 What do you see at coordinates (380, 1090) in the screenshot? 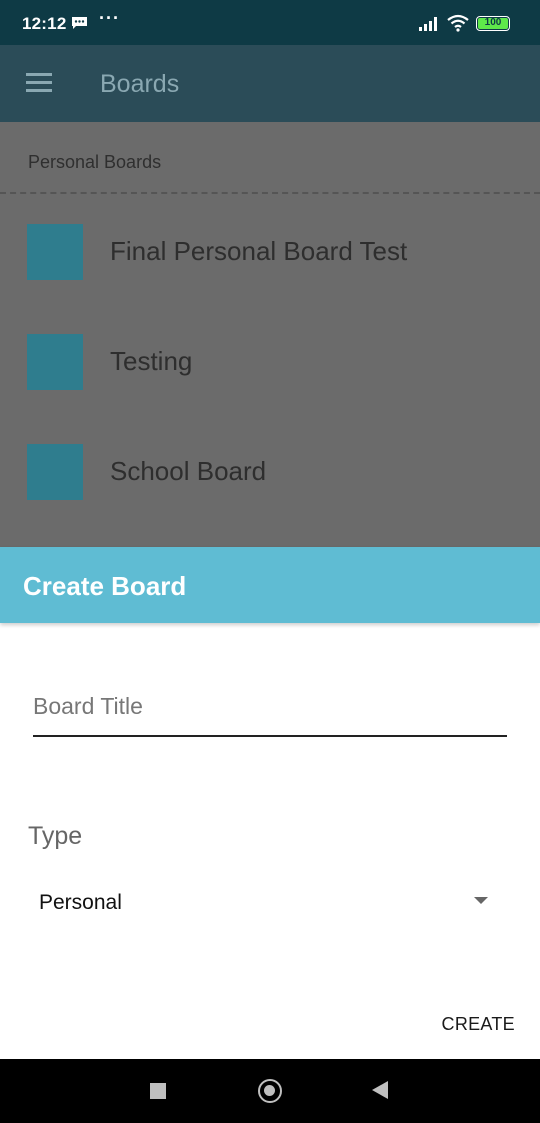
I see `back-icon` at bounding box center [380, 1090].